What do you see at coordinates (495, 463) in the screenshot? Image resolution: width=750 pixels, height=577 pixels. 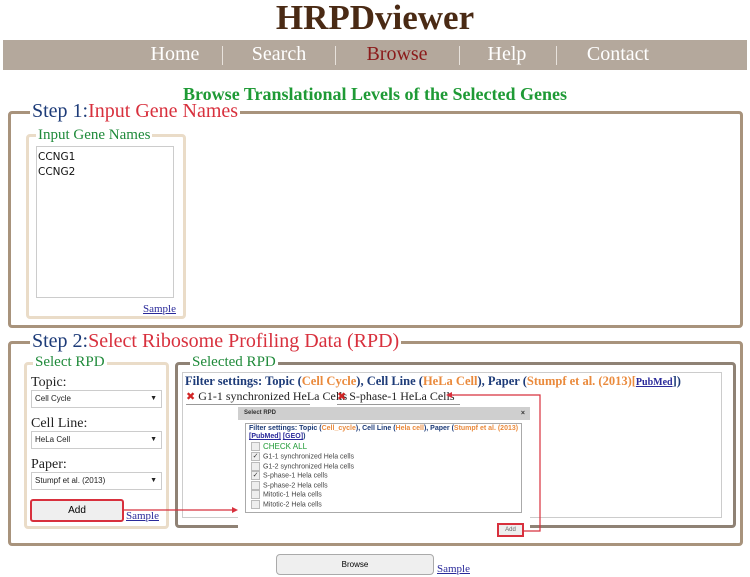 I see `arrow-line` at bounding box center [495, 463].